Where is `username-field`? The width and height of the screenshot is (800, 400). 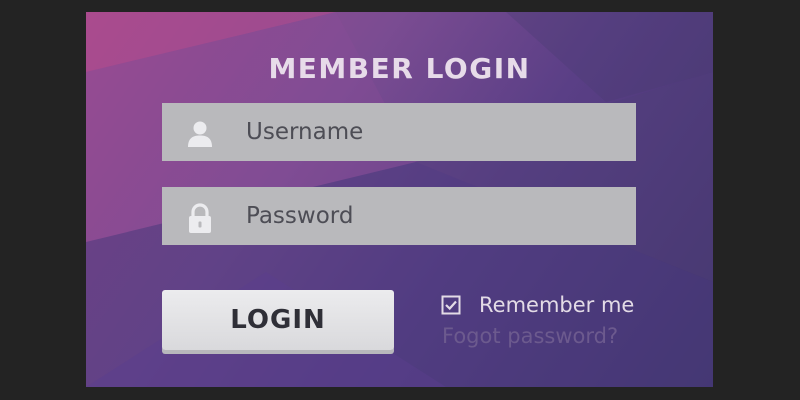 username-field is located at coordinates (399, 132).